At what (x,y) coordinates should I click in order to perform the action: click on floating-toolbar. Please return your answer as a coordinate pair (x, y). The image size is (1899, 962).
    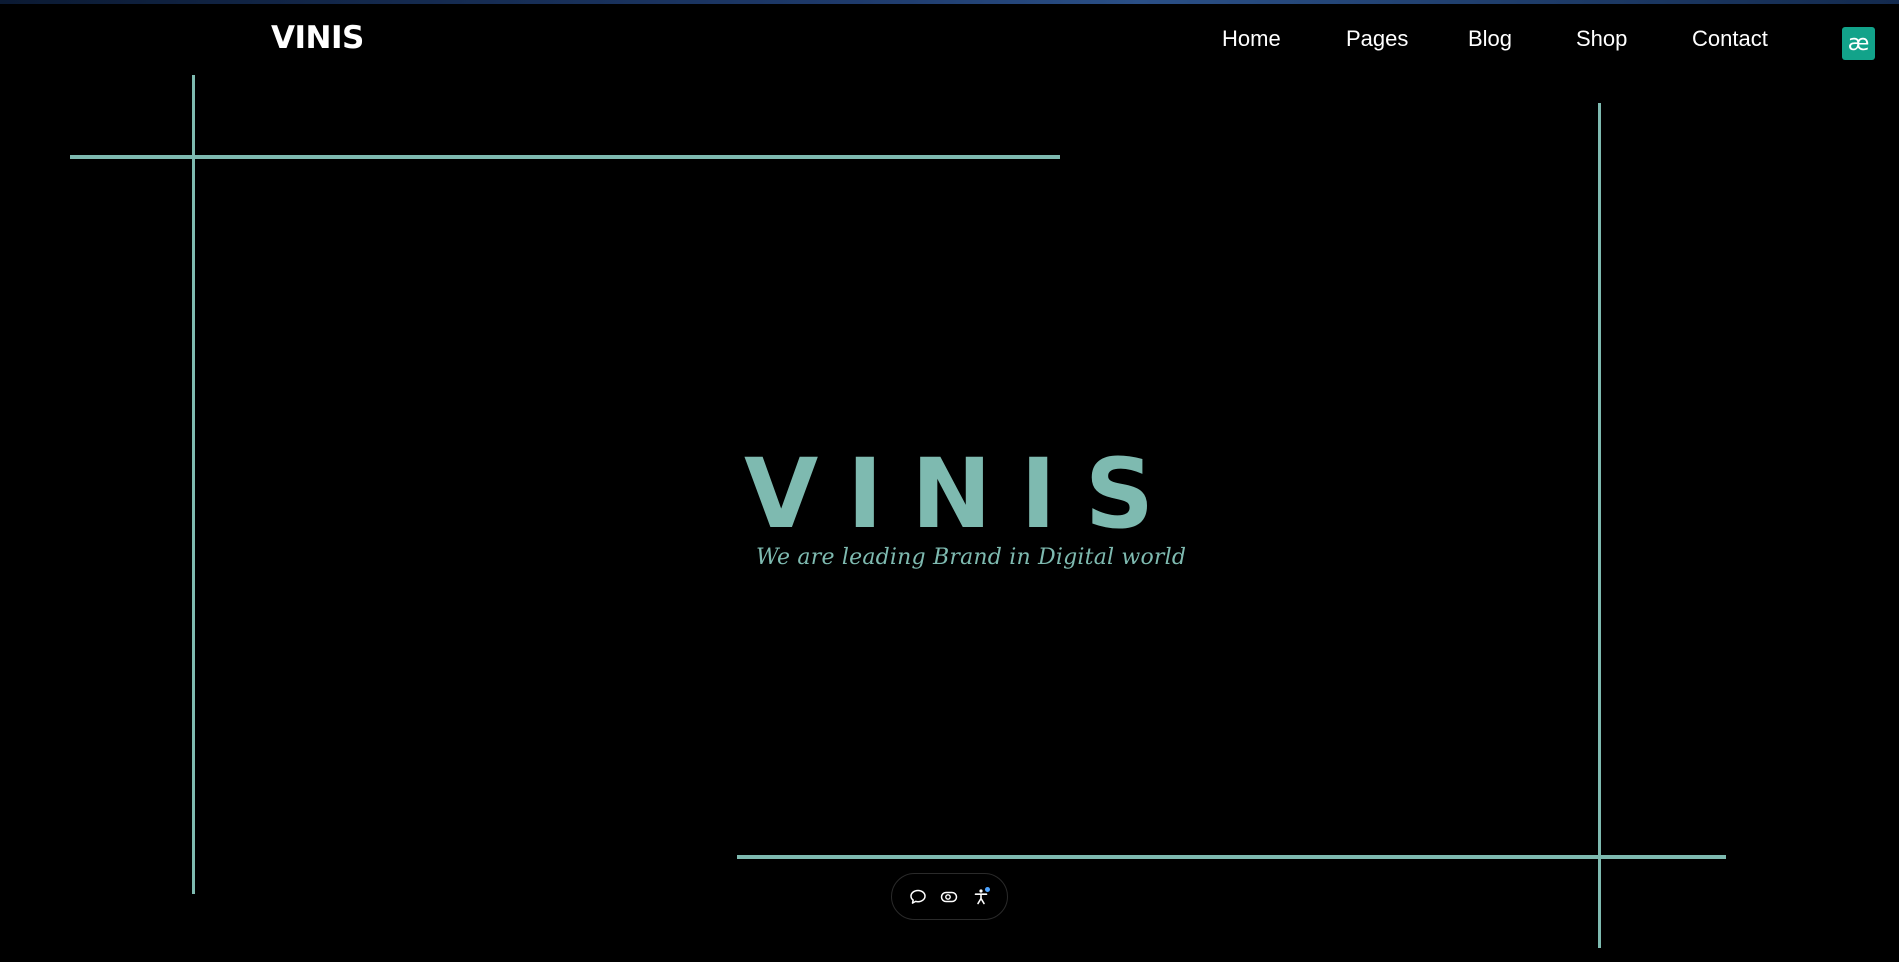
    Looking at the image, I should click on (949, 896).